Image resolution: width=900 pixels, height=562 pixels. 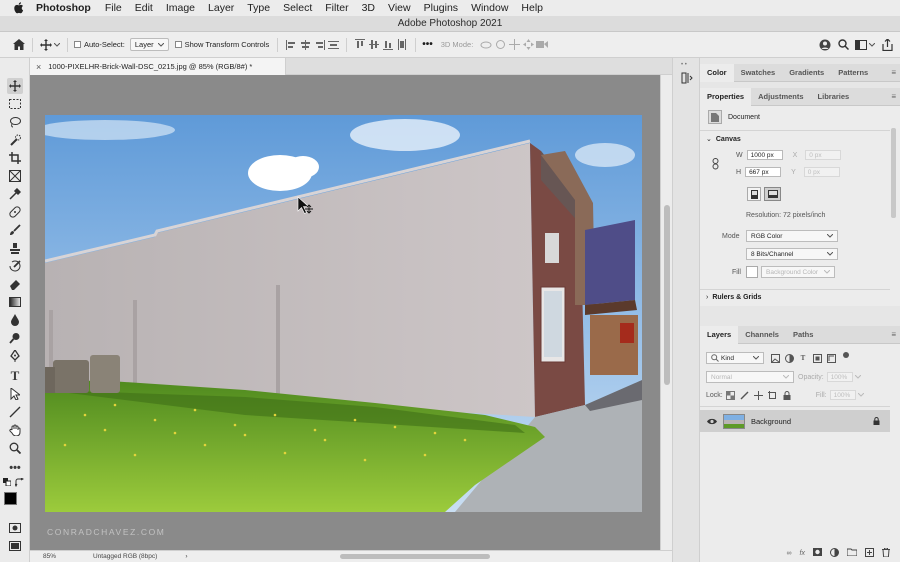 What do you see at coordinates (19, 482) in the screenshot?
I see `swap-colors-icon` at bounding box center [19, 482].